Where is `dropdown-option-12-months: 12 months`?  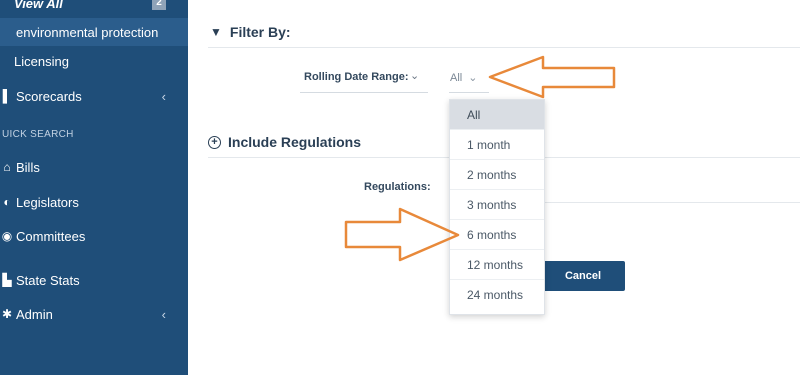 dropdown-option-12-months: 12 months is located at coordinates (497, 265).